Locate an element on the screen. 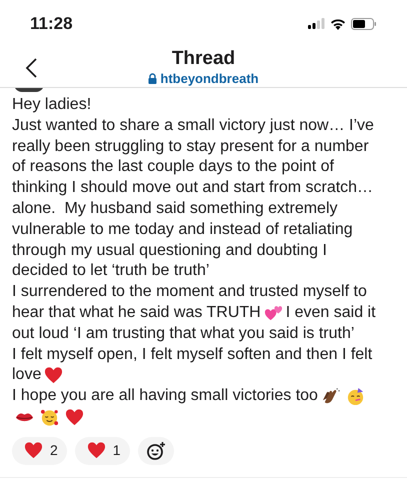 This screenshot has height=485, width=407. reaction-button: 2 is located at coordinates (39, 450).